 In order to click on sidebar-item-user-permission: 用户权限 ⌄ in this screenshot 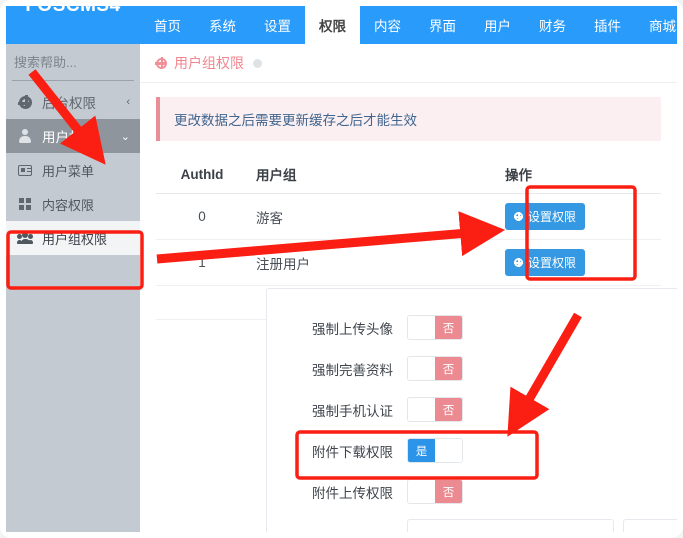, I will do `click(73, 136)`.